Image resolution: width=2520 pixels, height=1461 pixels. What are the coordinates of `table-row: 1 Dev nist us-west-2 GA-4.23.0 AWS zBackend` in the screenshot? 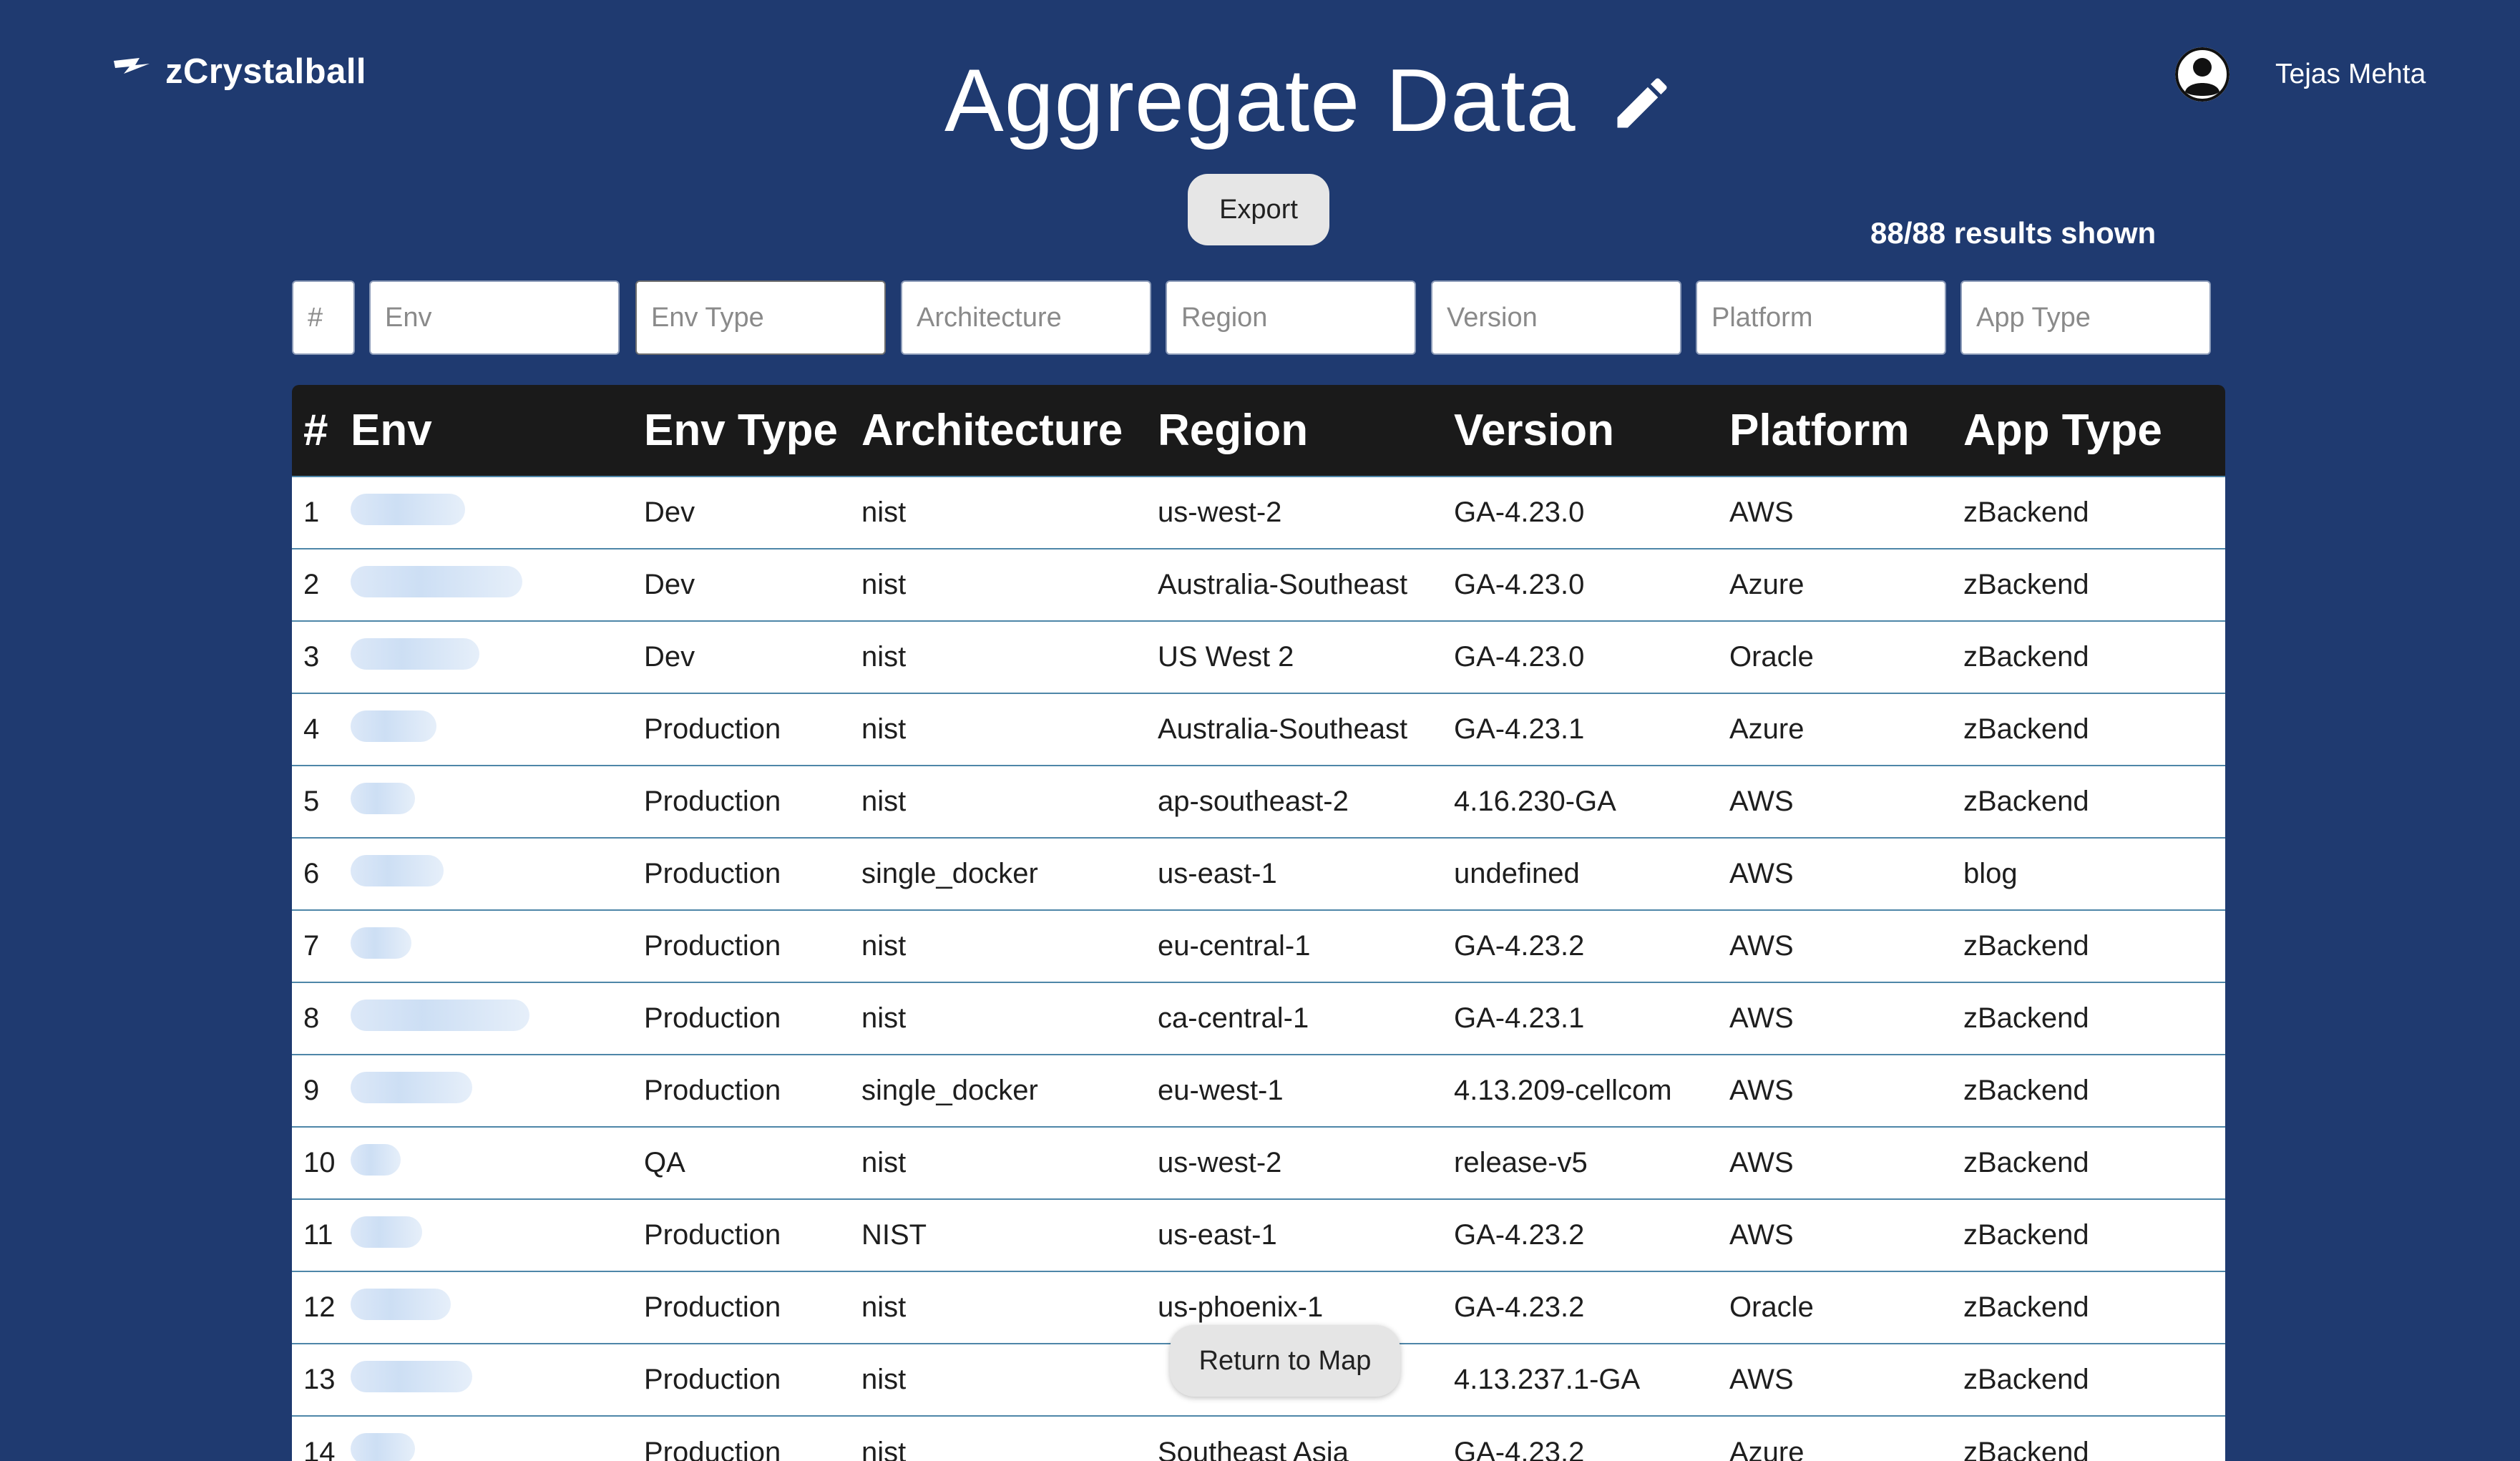 It's located at (1258, 513).